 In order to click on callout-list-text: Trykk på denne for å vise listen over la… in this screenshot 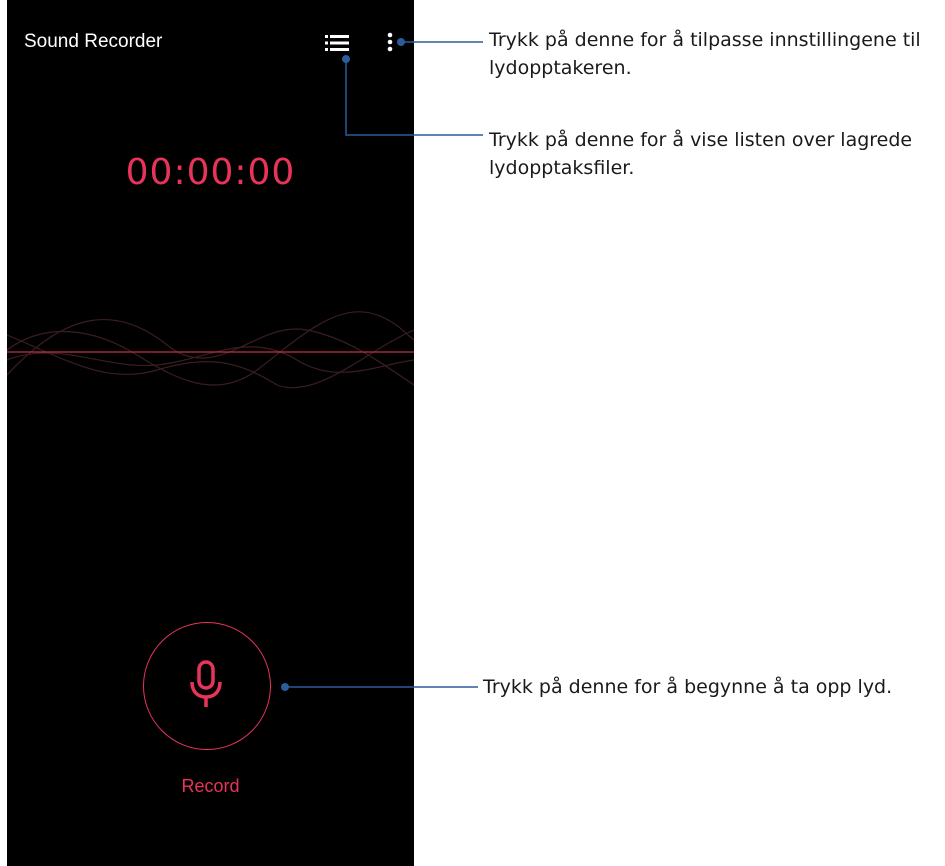, I will do `click(701, 154)`.